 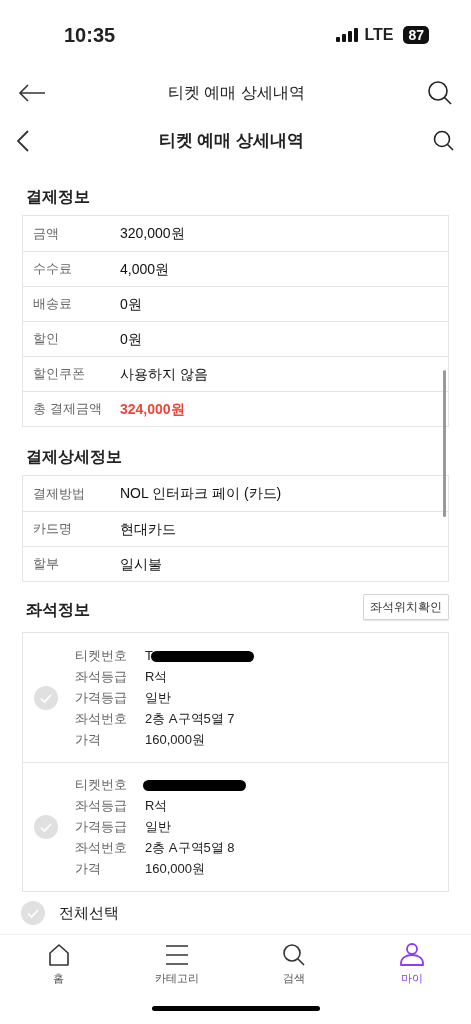 What do you see at coordinates (152, 233) in the screenshot?
I see `row-value: 320,000원` at bounding box center [152, 233].